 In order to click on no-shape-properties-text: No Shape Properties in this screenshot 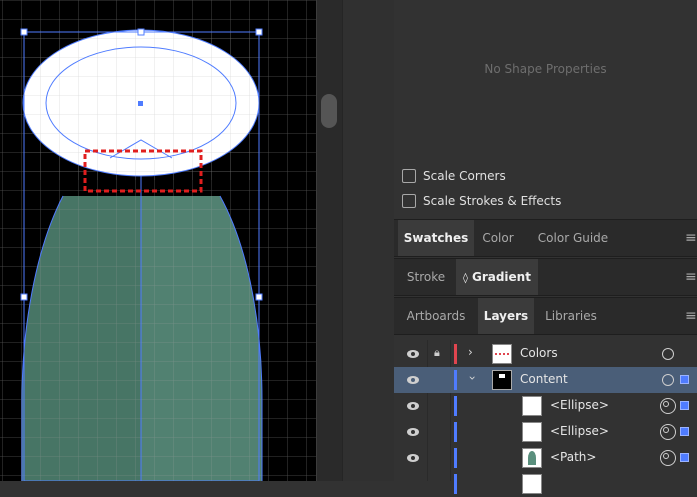, I will do `click(545, 69)`.